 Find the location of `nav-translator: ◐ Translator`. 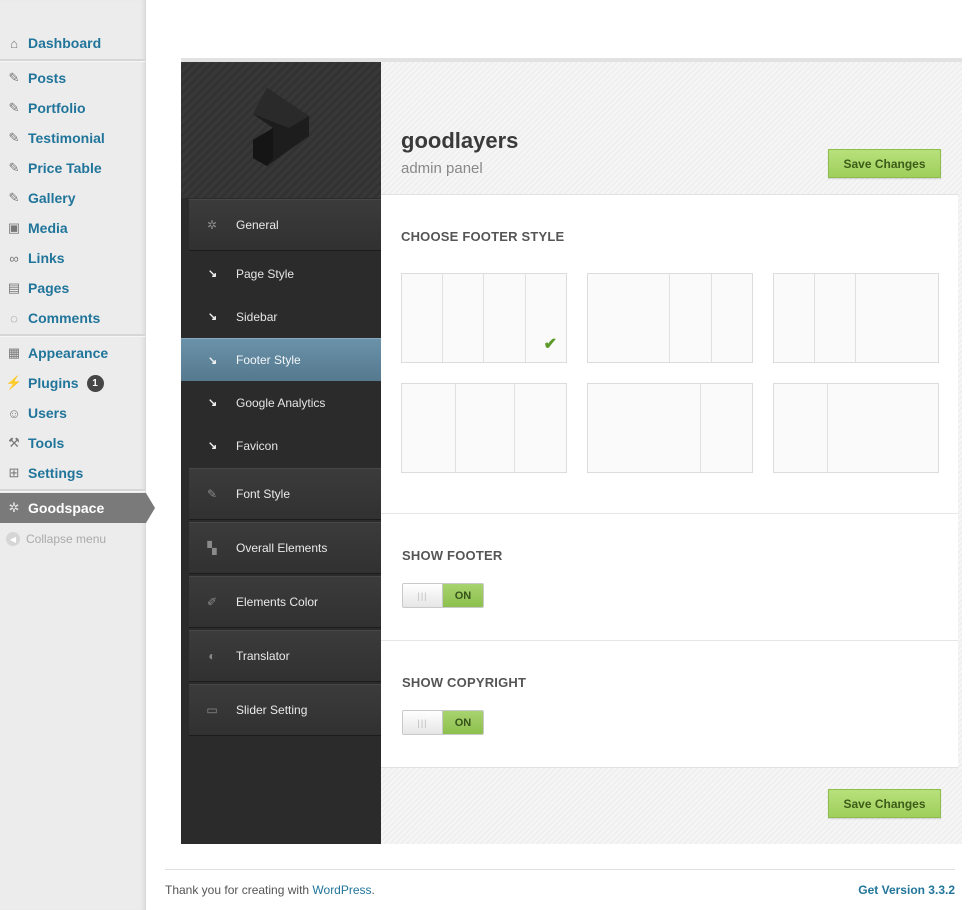

nav-translator: ◐ Translator is located at coordinates (285, 656).